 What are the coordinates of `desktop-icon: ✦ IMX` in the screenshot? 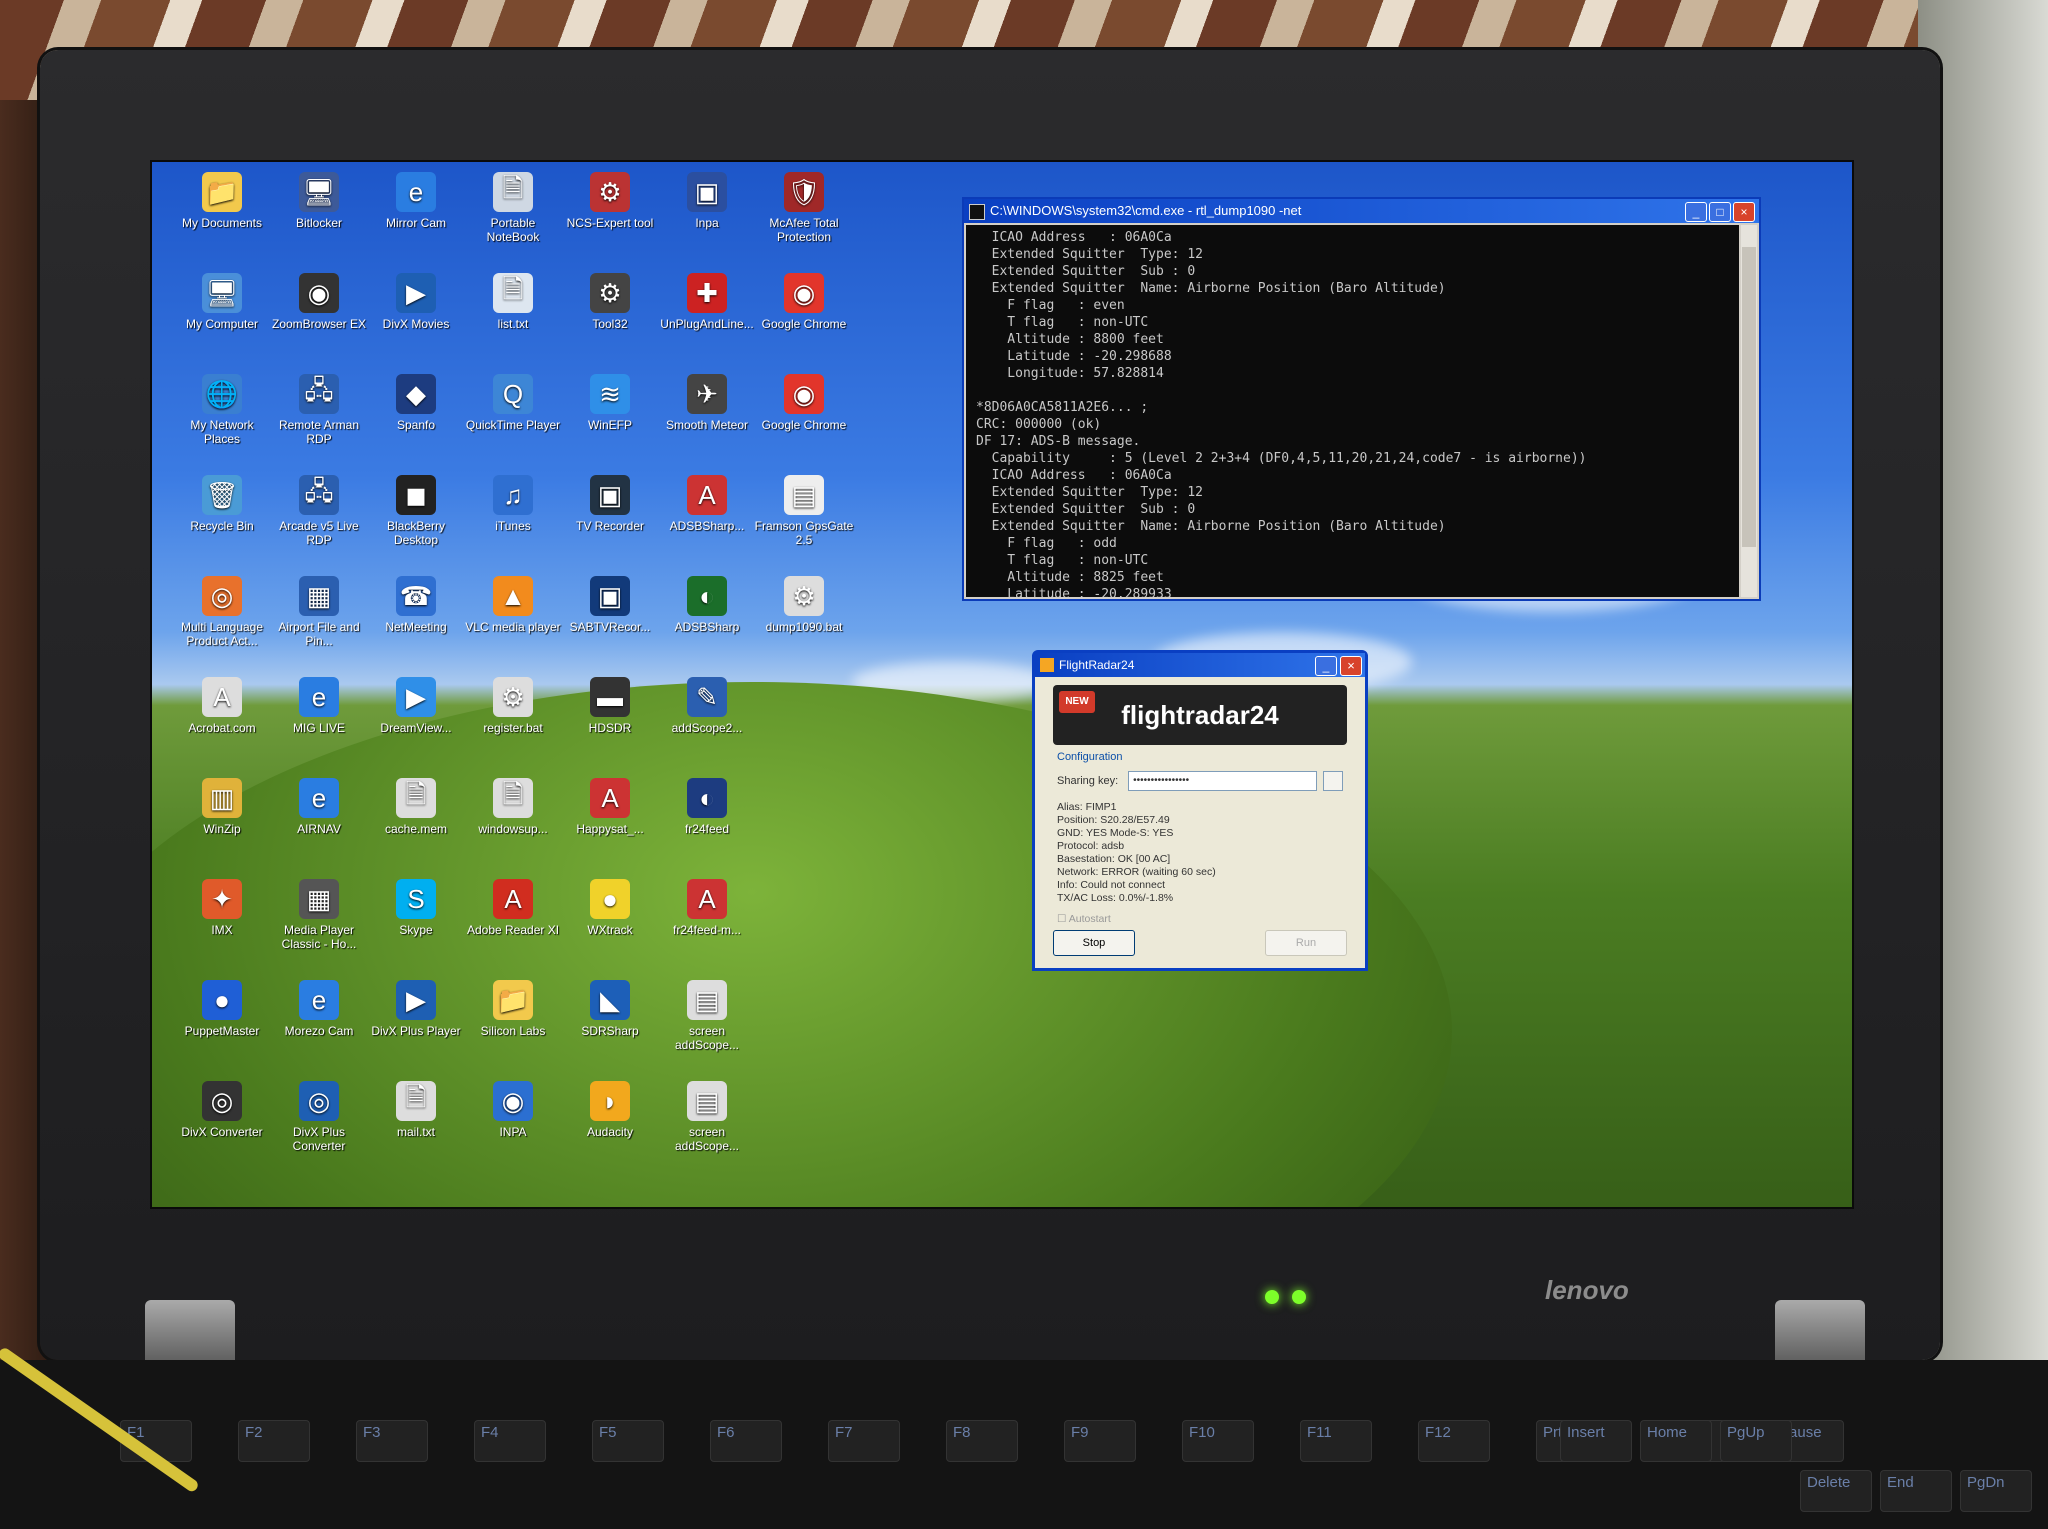 It's located at (222, 908).